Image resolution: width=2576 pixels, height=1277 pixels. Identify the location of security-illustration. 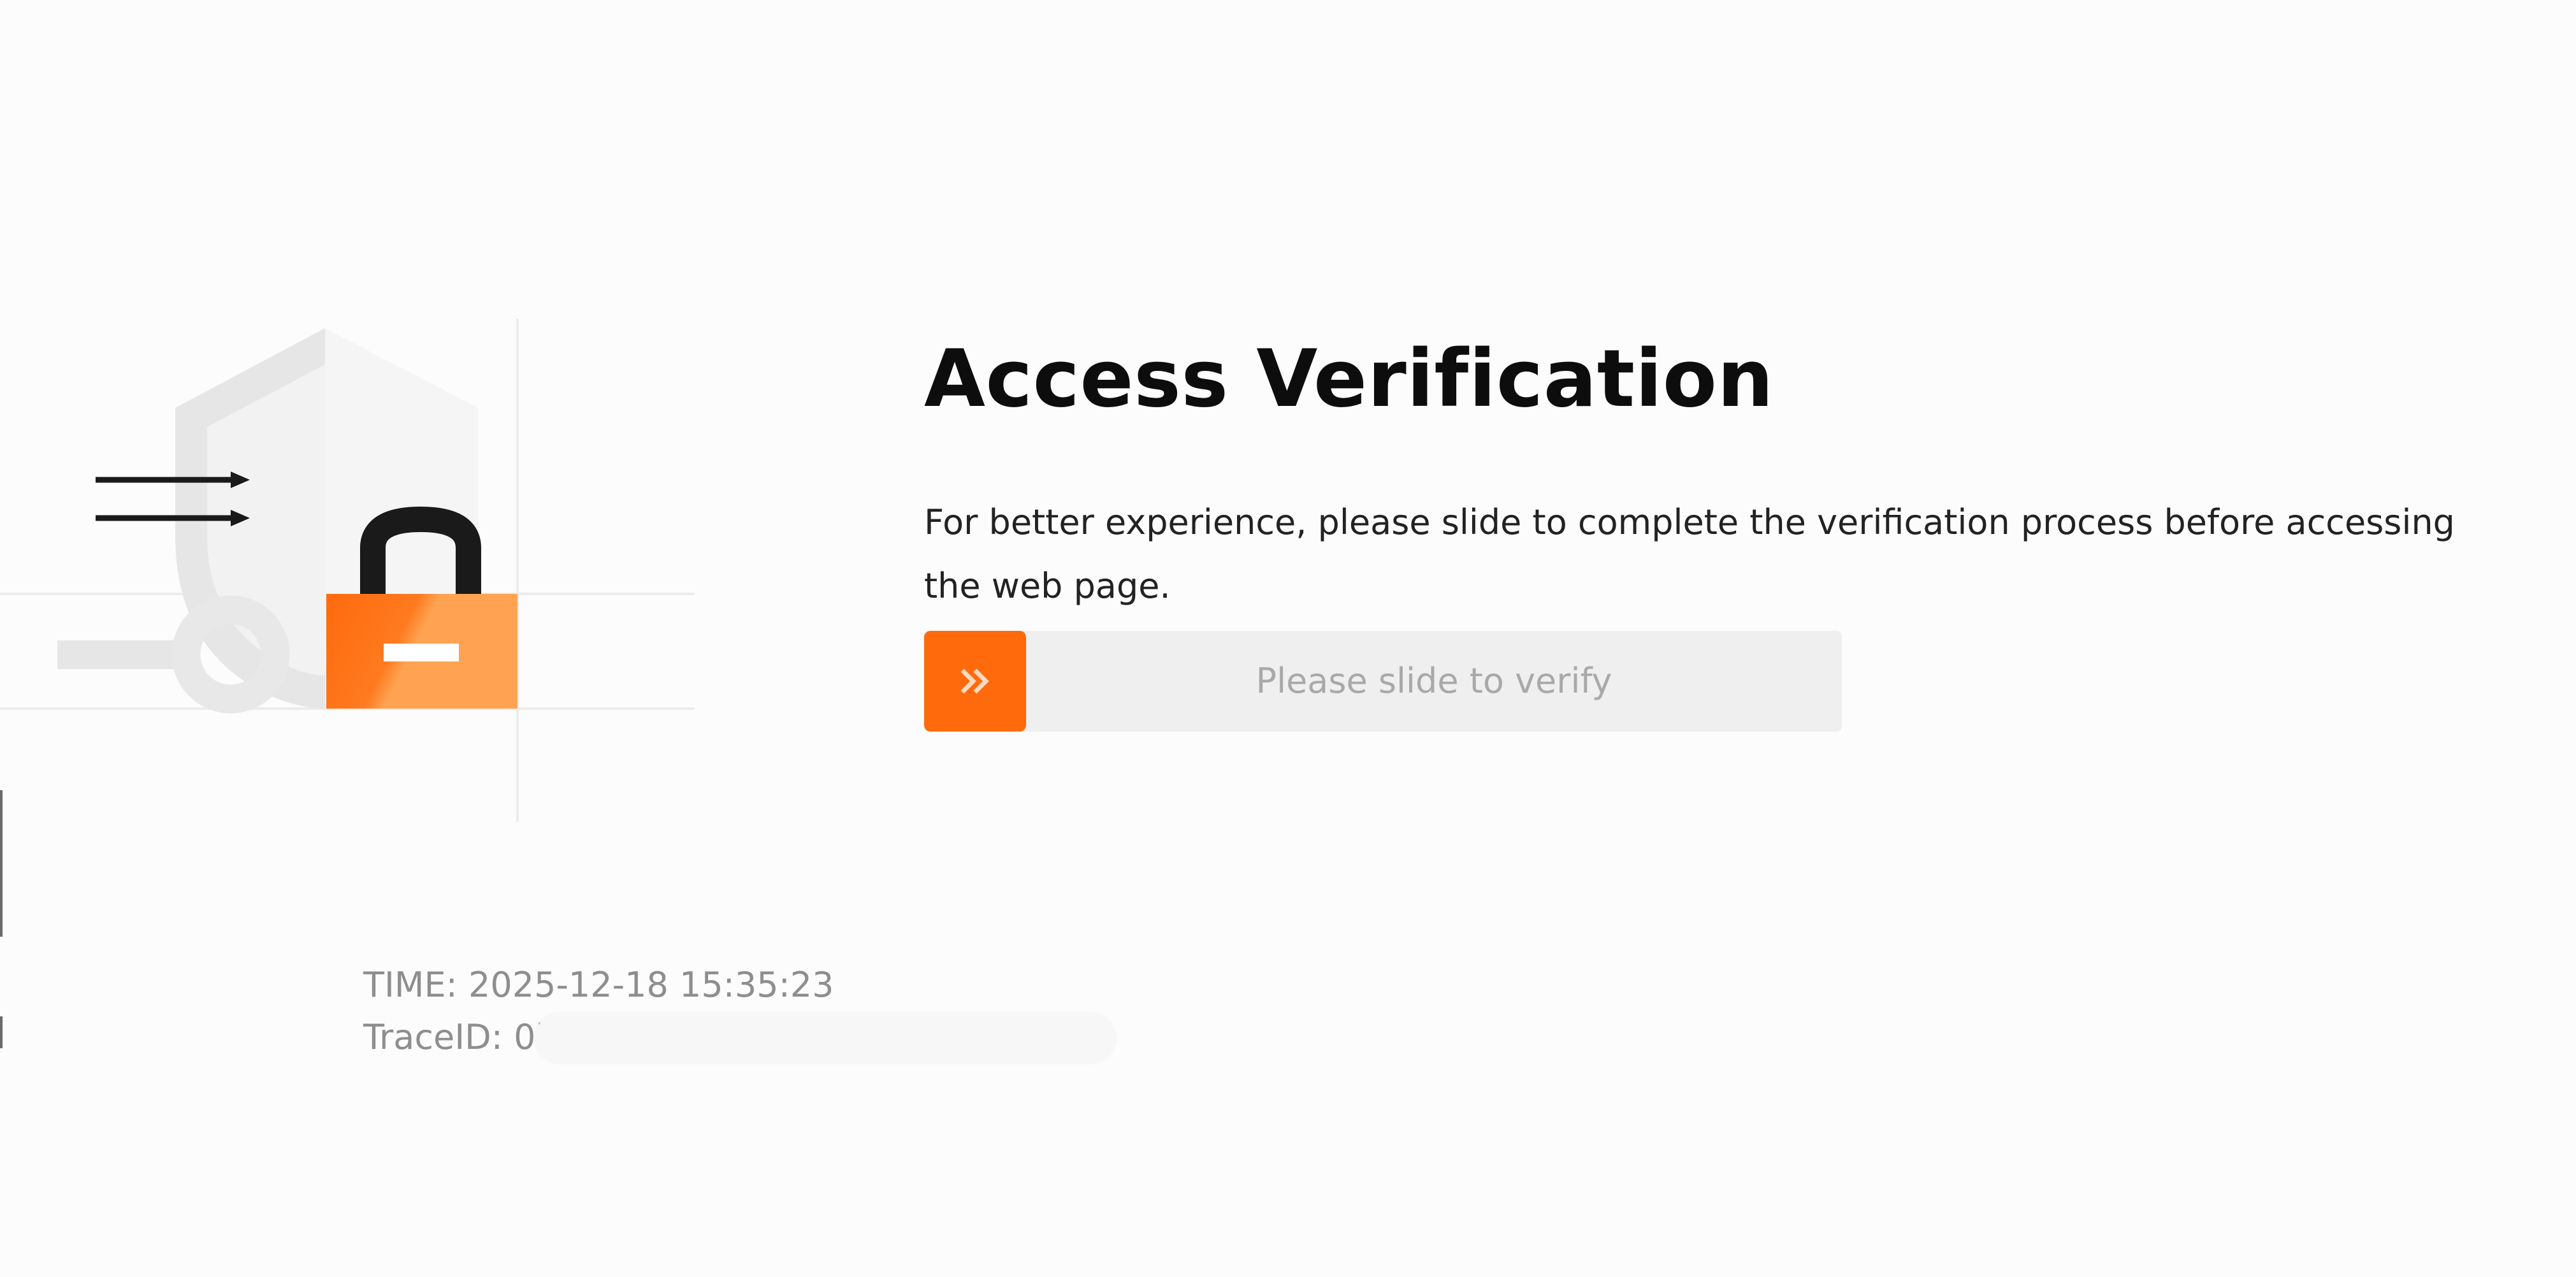
(347, 570).